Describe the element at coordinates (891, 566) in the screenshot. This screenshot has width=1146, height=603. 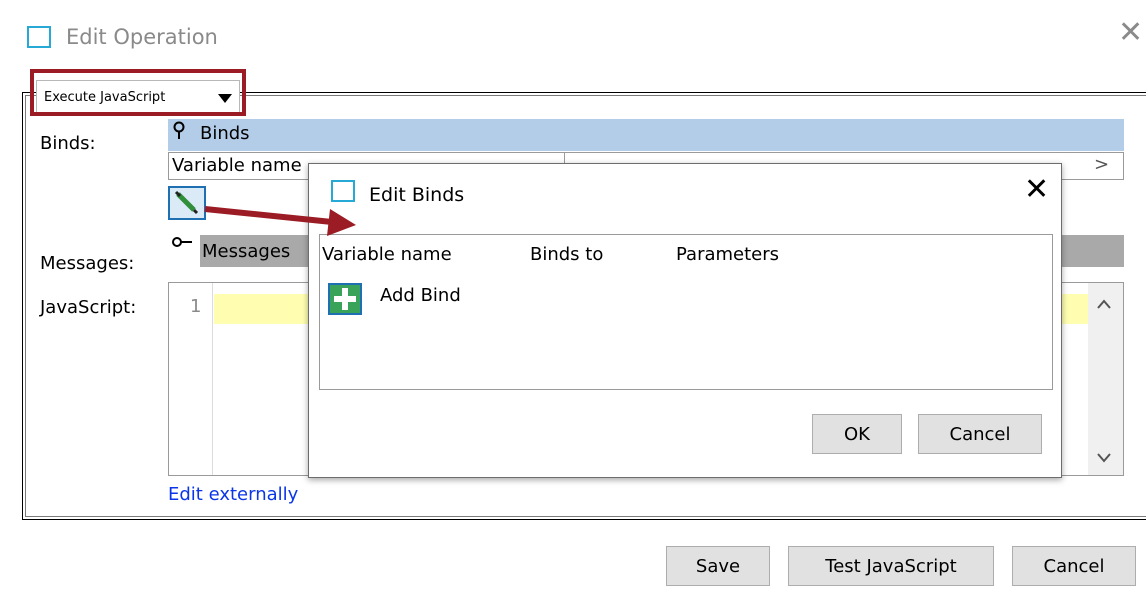
I see `test-javascript-button: Test JavaScript` at that location.